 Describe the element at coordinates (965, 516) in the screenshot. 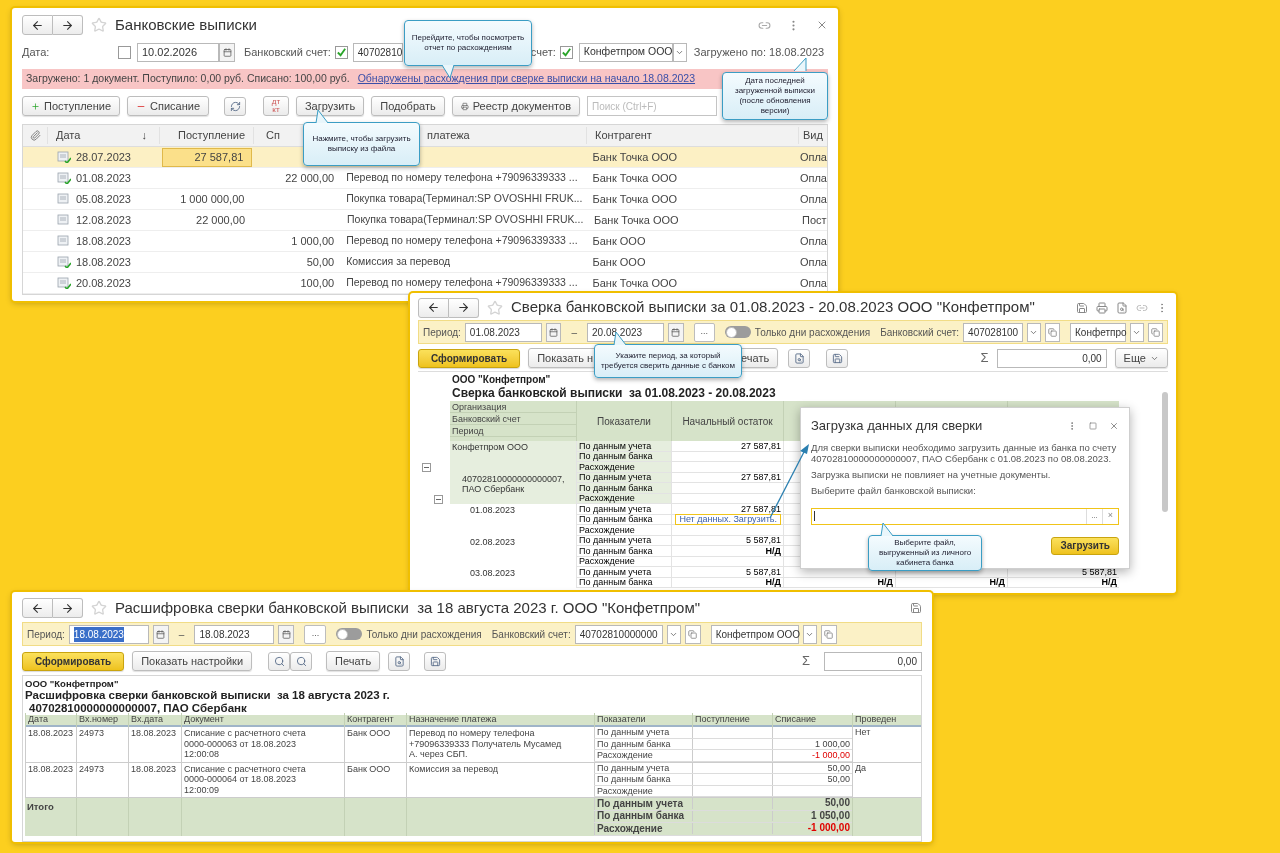

I see `file-field: ... ×` at that location.